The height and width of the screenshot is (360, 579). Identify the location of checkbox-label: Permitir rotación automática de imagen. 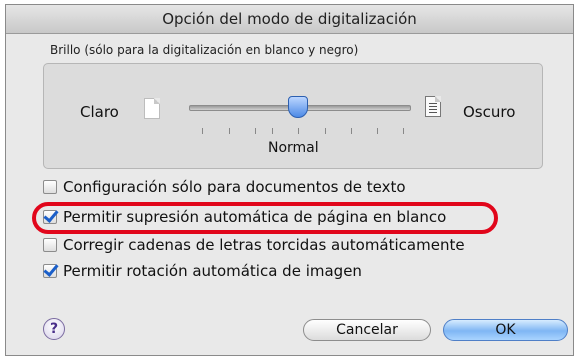
(212, 271).